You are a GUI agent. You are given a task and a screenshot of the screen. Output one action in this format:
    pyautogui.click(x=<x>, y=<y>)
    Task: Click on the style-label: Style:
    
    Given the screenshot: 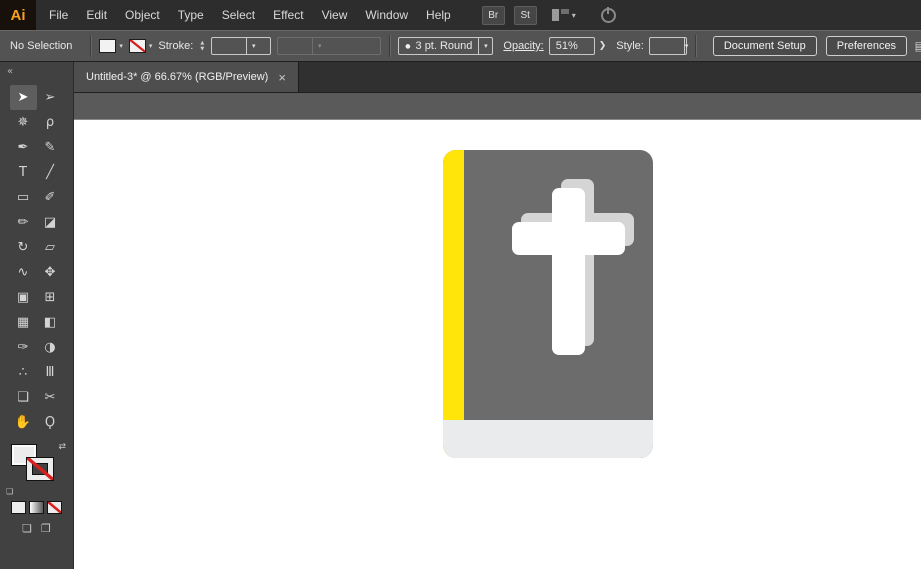 What is the action you would take?
    pyautogui.click(x=630, y=46)
    